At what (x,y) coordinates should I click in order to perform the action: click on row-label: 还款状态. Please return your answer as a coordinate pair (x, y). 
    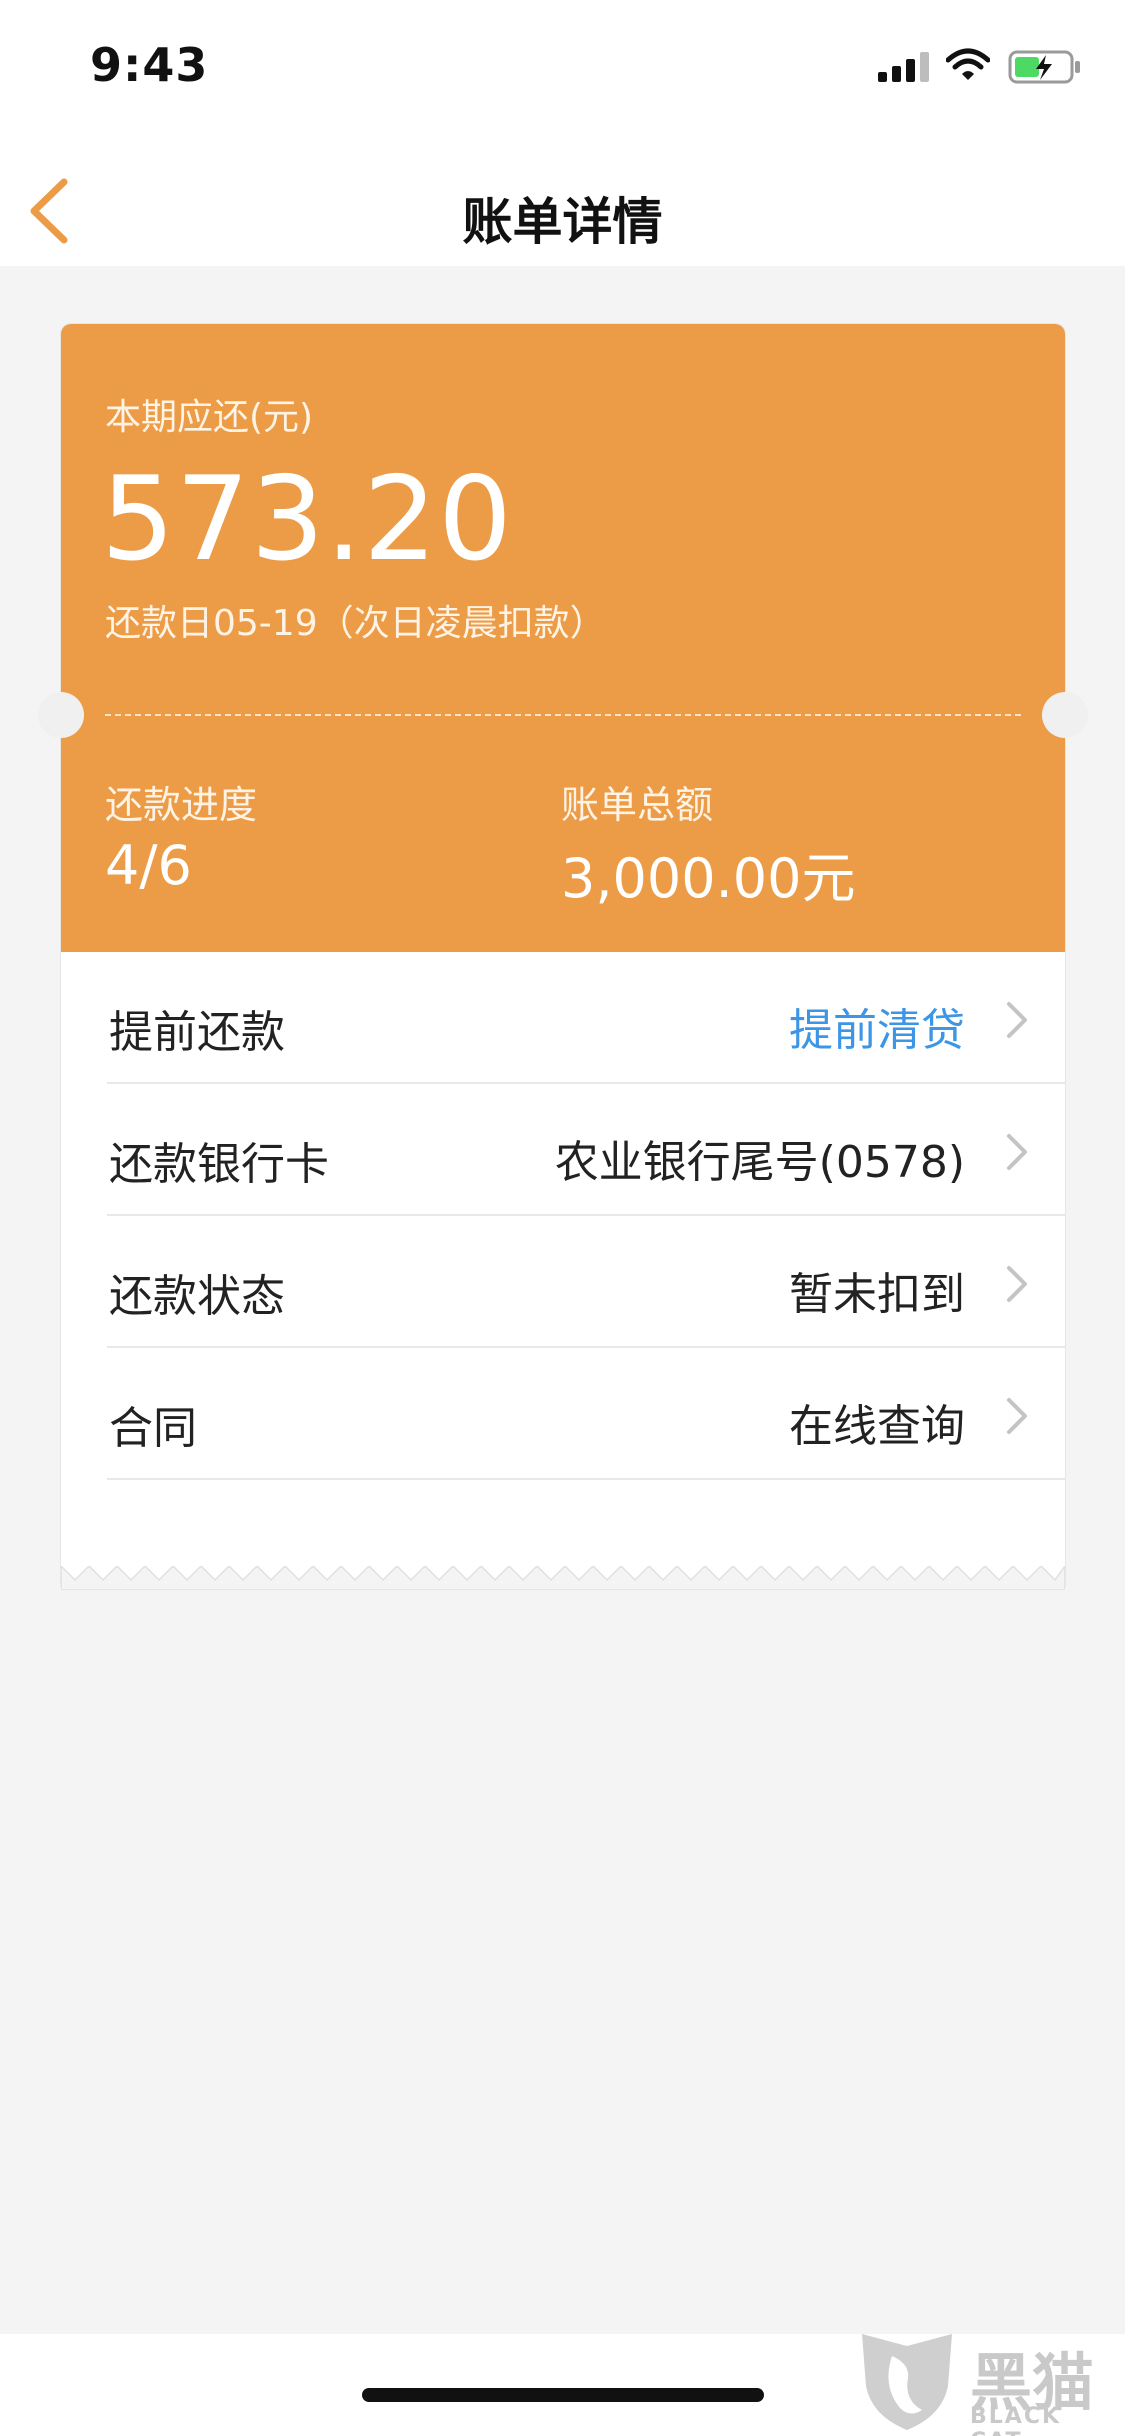
    Looking at the image, I should click on (197, 1296).